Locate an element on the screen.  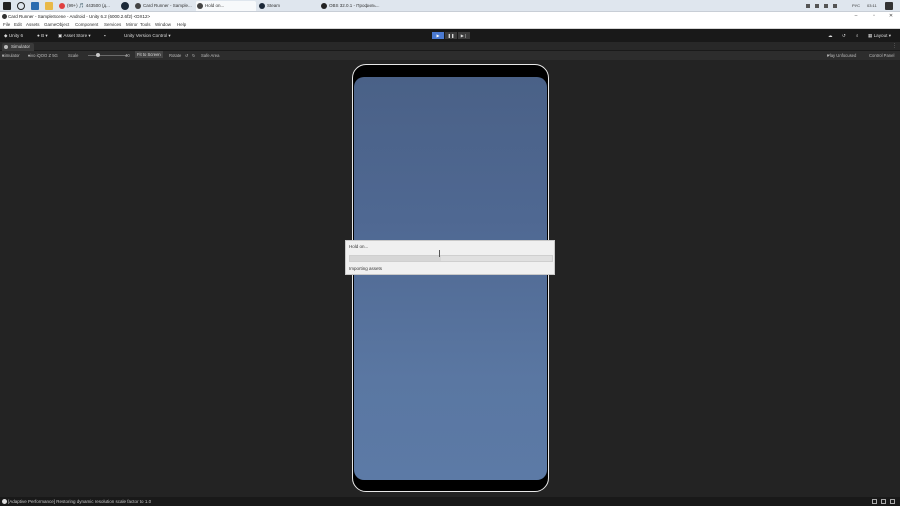
progress-bar is located at coordinates (451, 258).